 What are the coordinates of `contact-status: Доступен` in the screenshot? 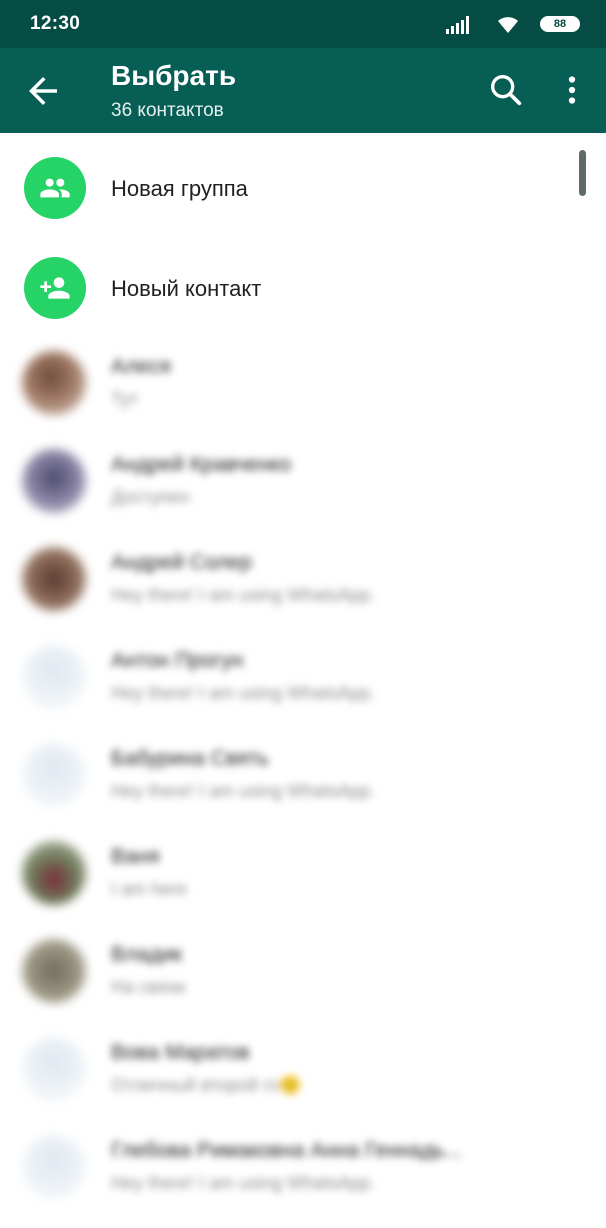 It's located at (150, 497).